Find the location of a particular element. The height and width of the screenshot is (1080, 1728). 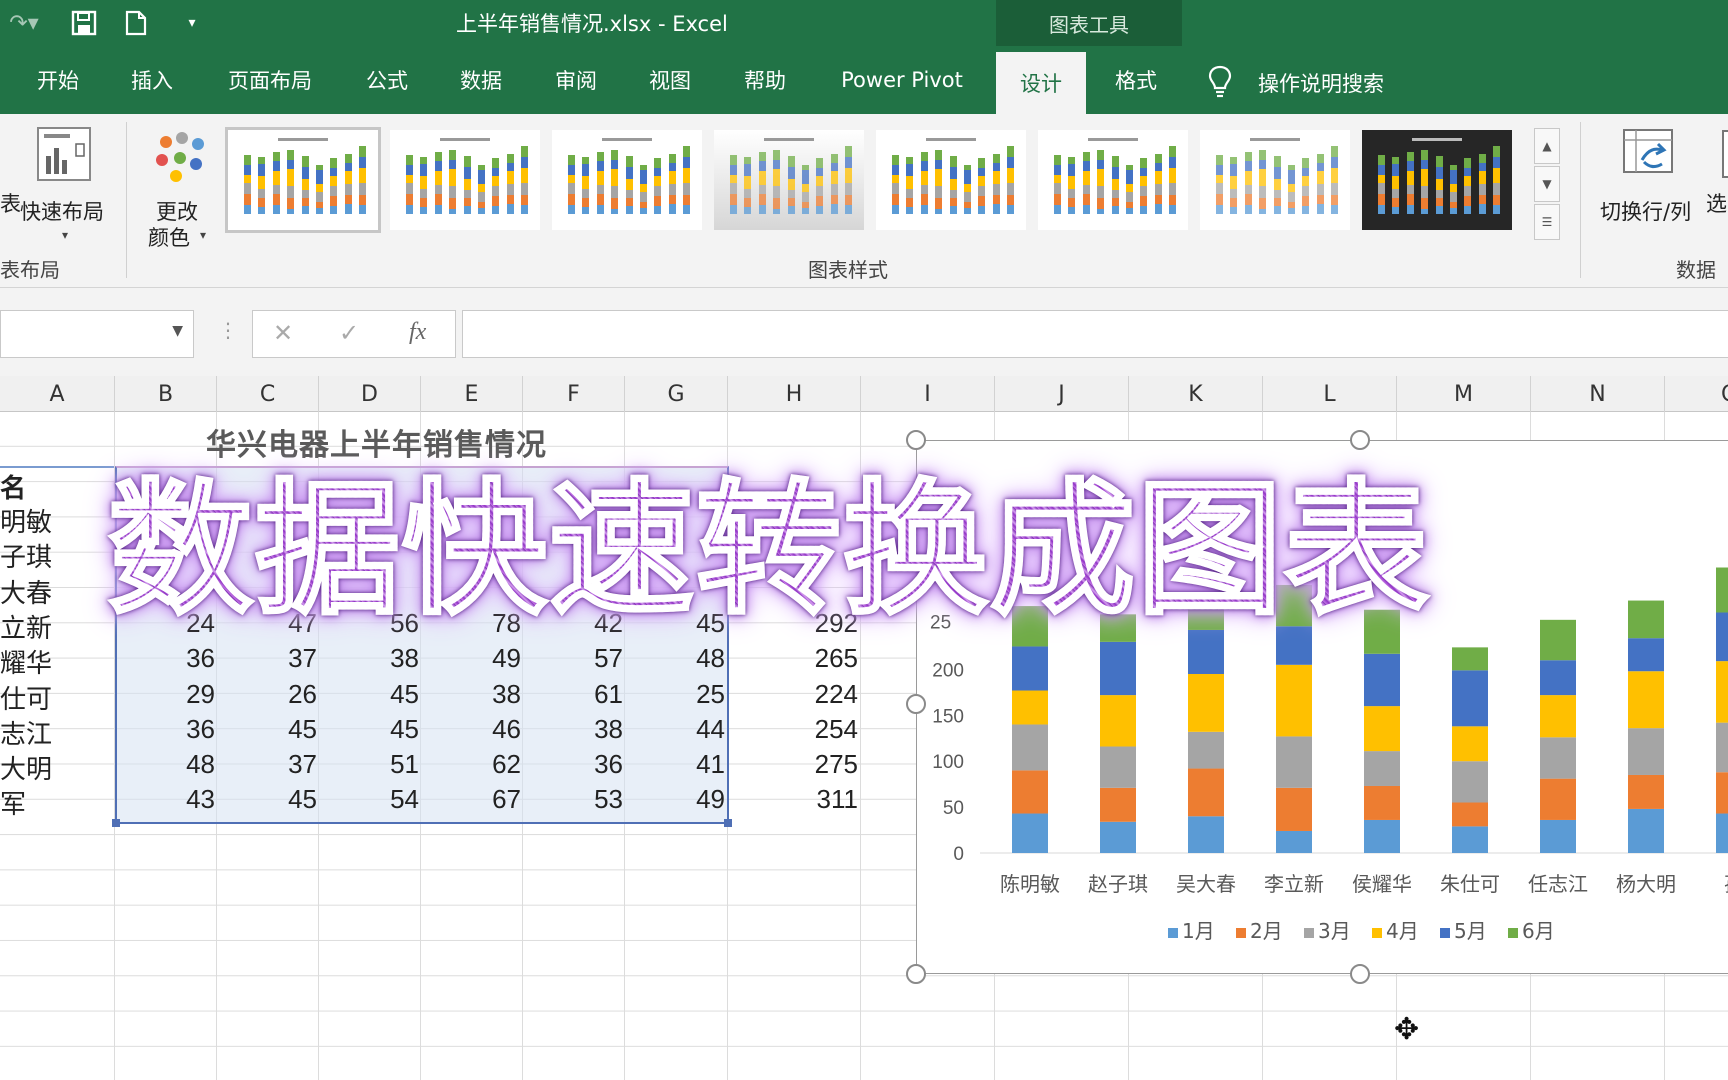

column-header: I is located at coordinates (928, 394).